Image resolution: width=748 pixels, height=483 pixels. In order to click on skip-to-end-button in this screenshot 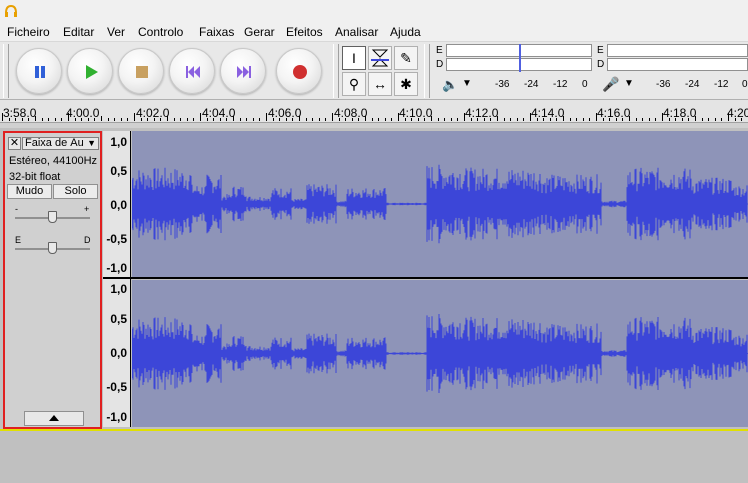, I will do `click(243, 71)`.